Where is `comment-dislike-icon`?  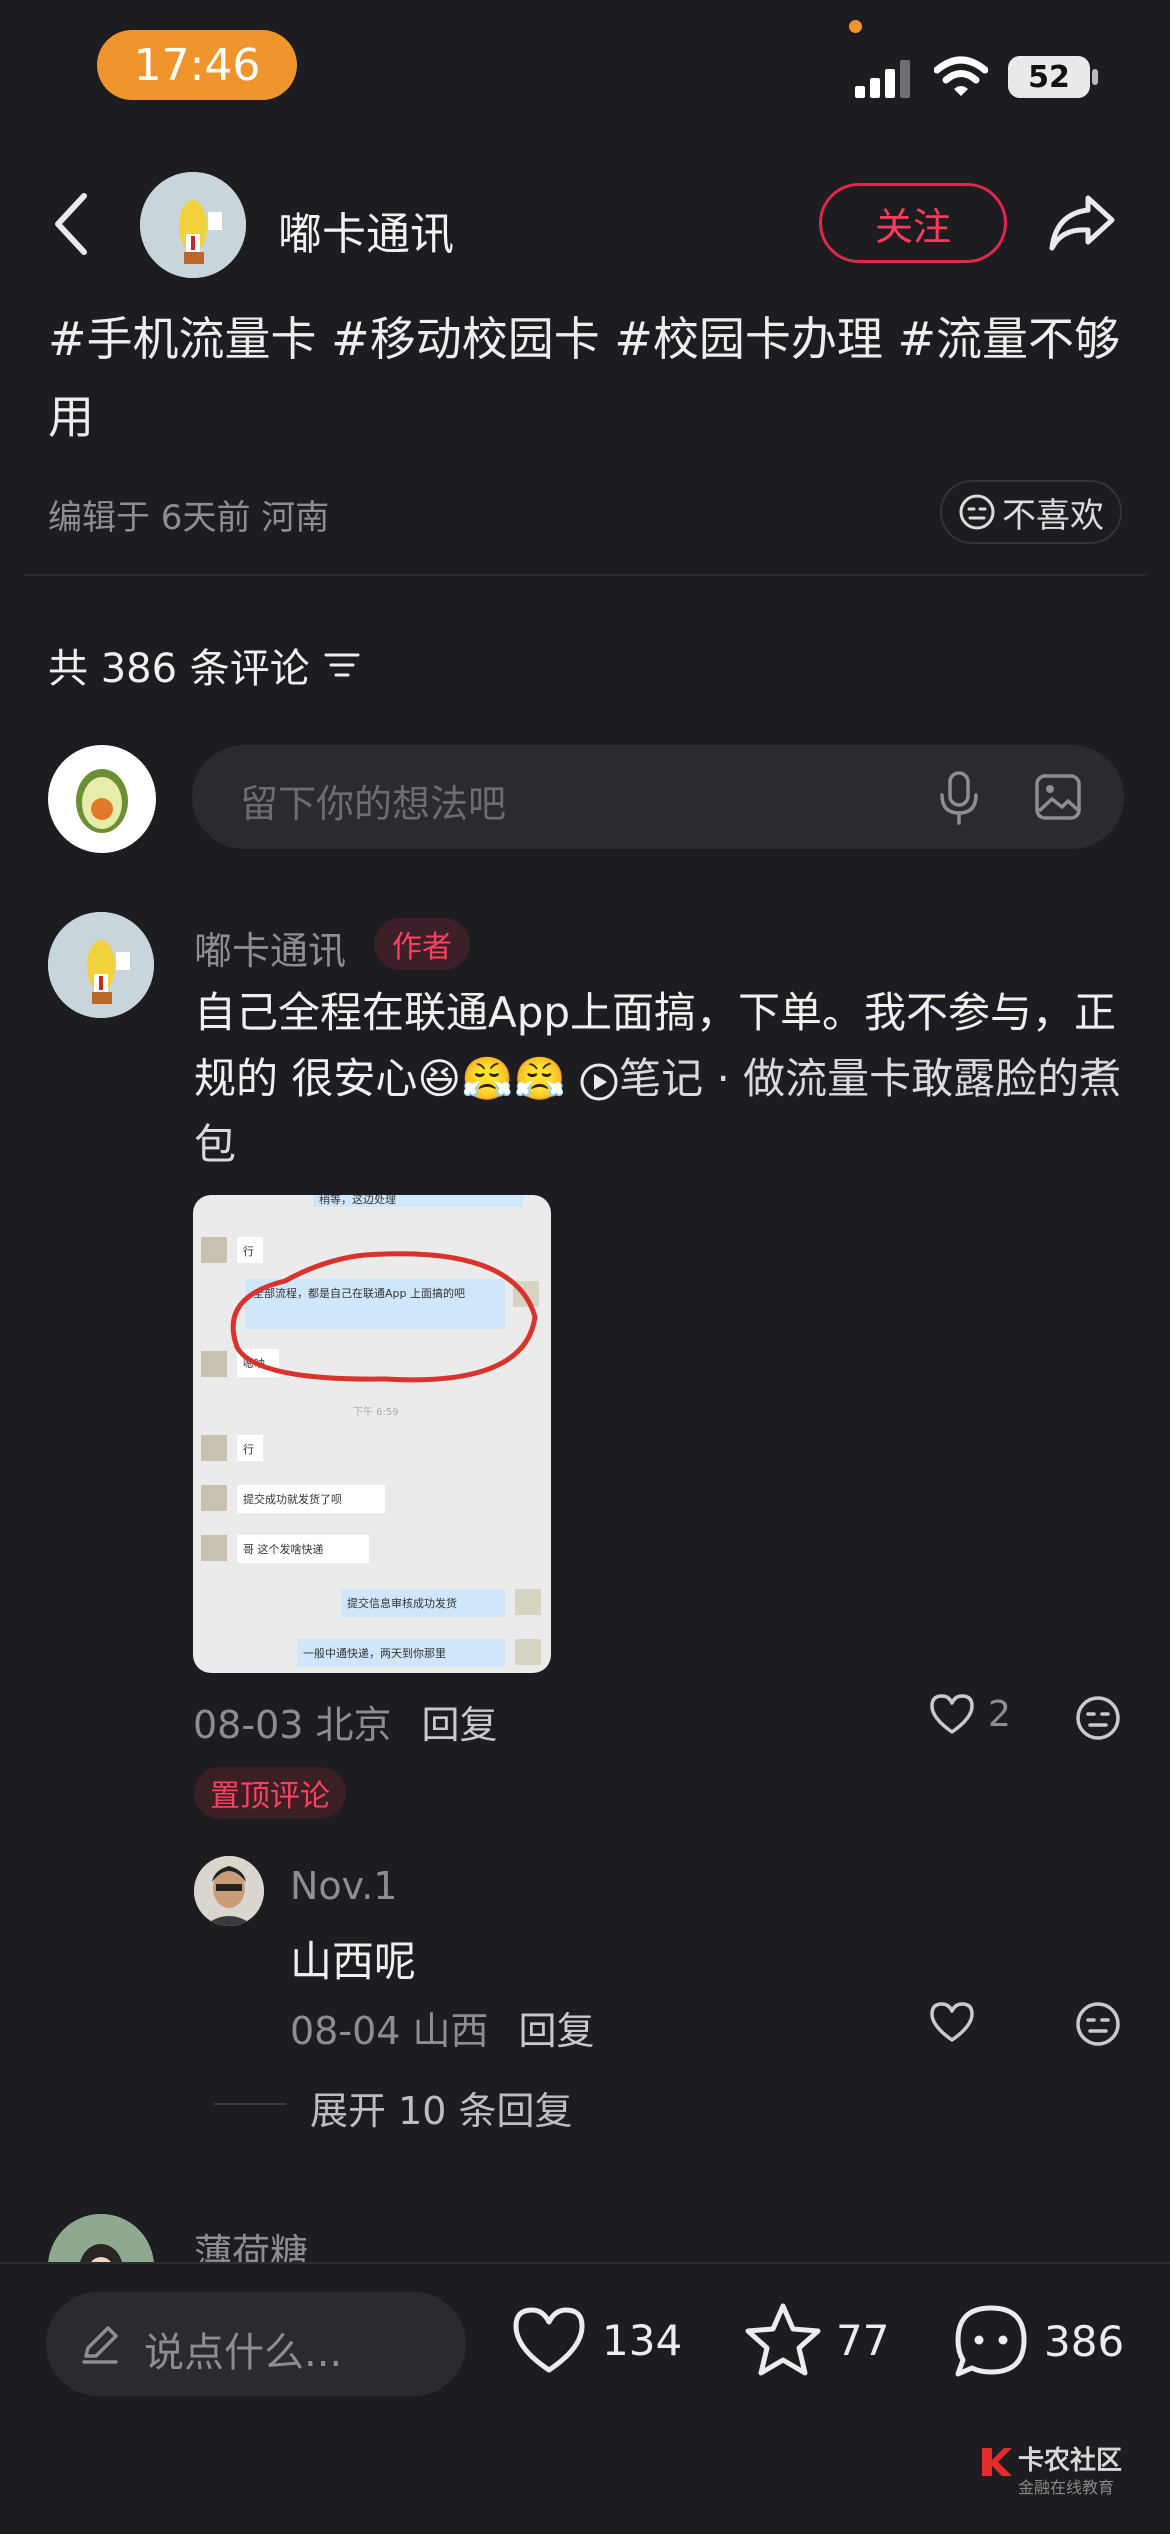
comment-dislike-icon is located at coordinates (1098, 1718).